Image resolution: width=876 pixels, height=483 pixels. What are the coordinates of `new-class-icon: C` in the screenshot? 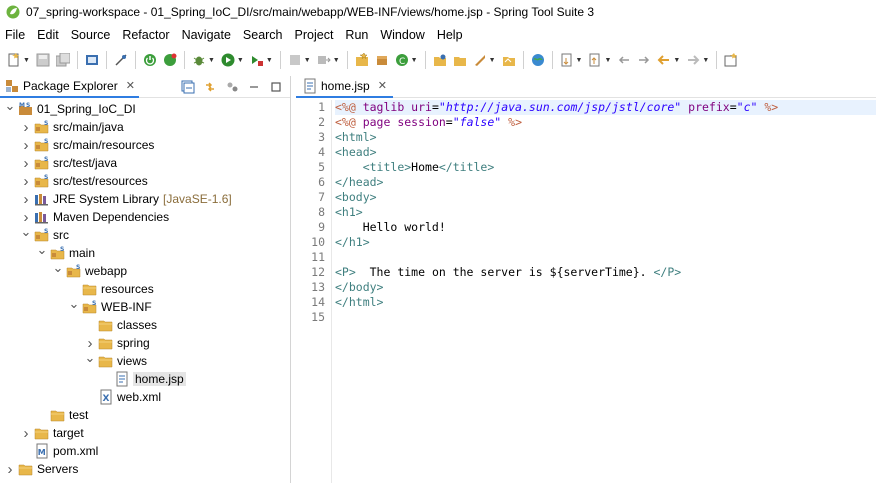 It's located at (402, 60).